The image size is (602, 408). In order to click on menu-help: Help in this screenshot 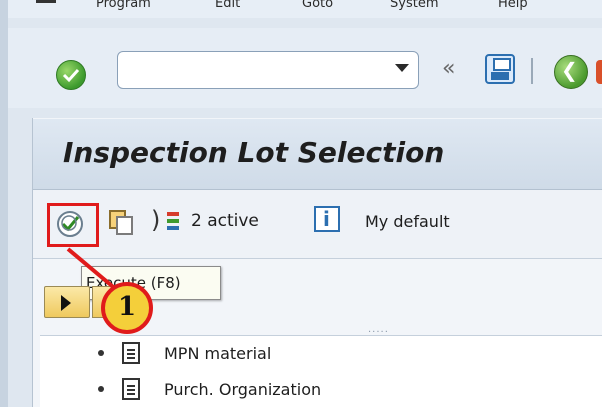, I will do `click(513, 5)`.